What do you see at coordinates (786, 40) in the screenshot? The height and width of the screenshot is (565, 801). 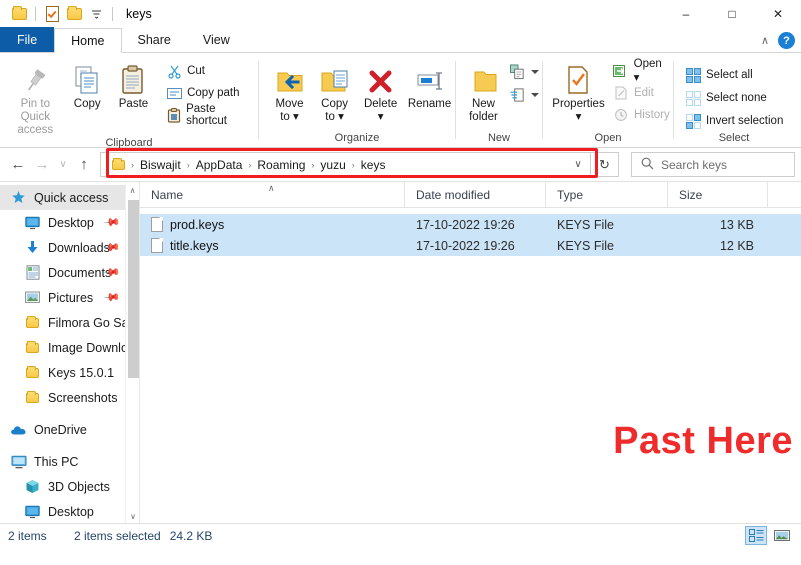 I see `help-button: ?` at bounding box center [786, 40].